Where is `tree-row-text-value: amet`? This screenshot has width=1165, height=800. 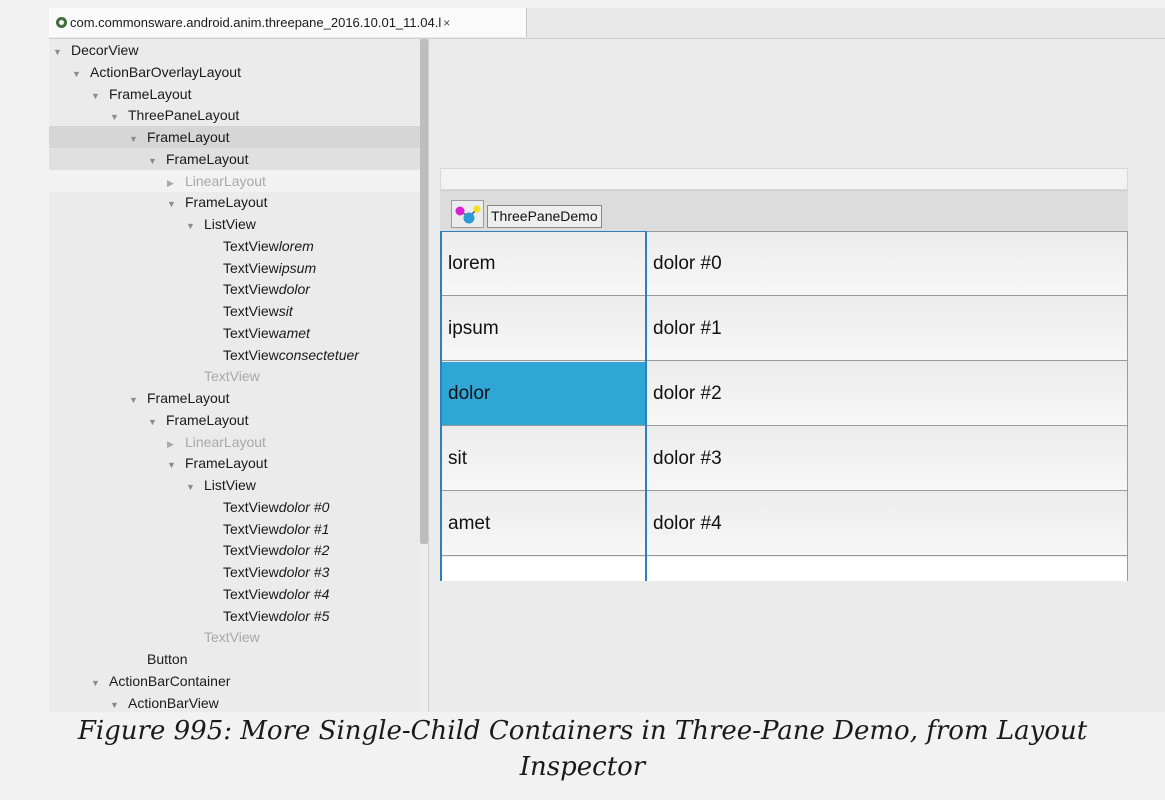 tree-row-text-value: amet is located at coordinates (294, 332).